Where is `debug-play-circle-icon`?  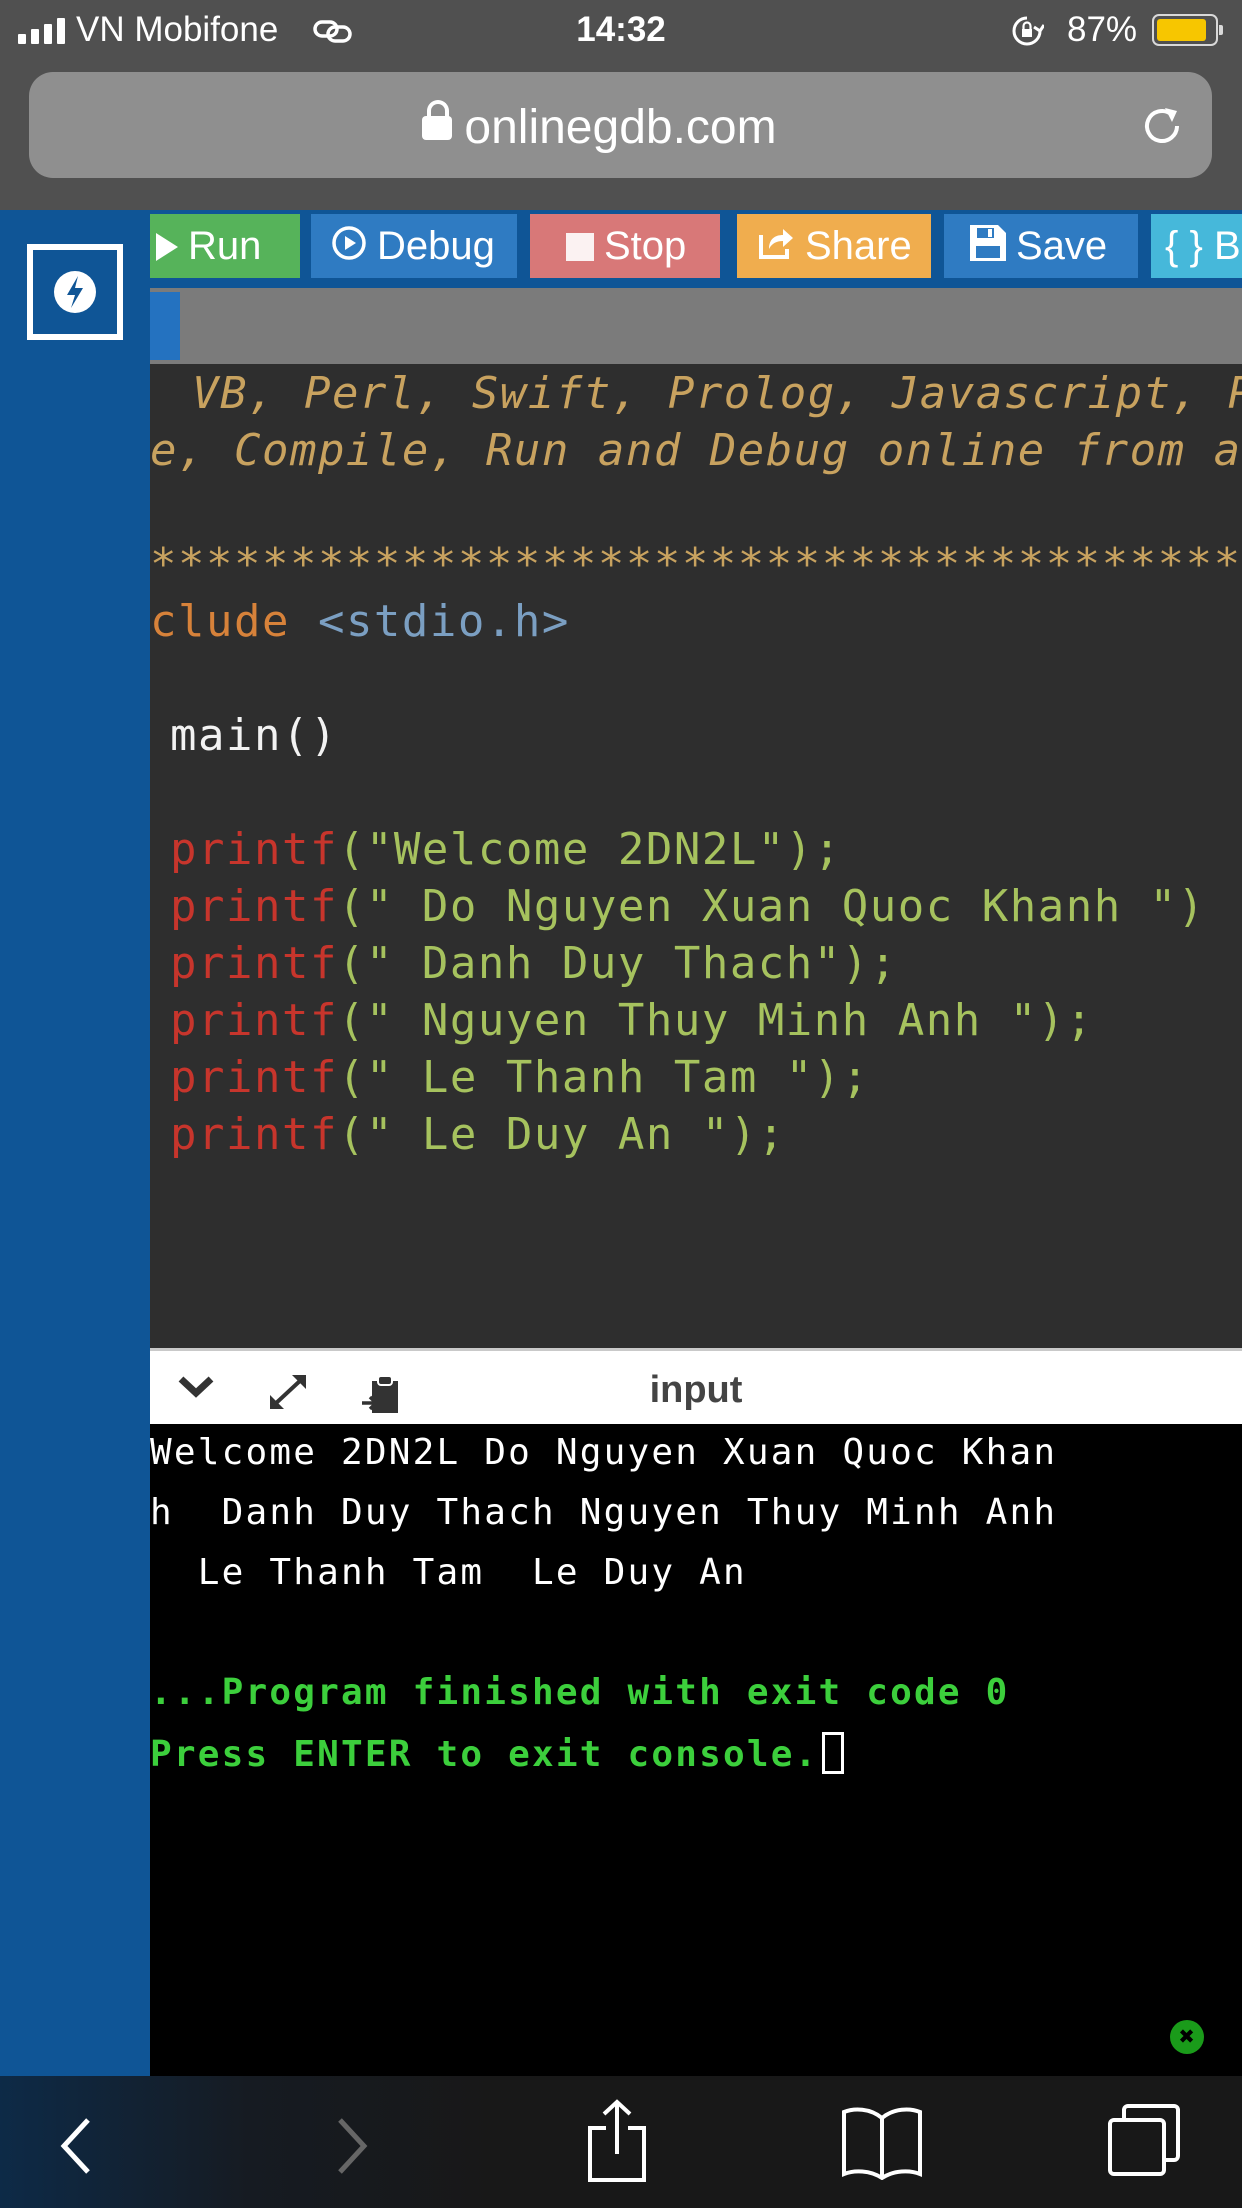
debug-play-circle-icon is located at coordinates (349, 247).